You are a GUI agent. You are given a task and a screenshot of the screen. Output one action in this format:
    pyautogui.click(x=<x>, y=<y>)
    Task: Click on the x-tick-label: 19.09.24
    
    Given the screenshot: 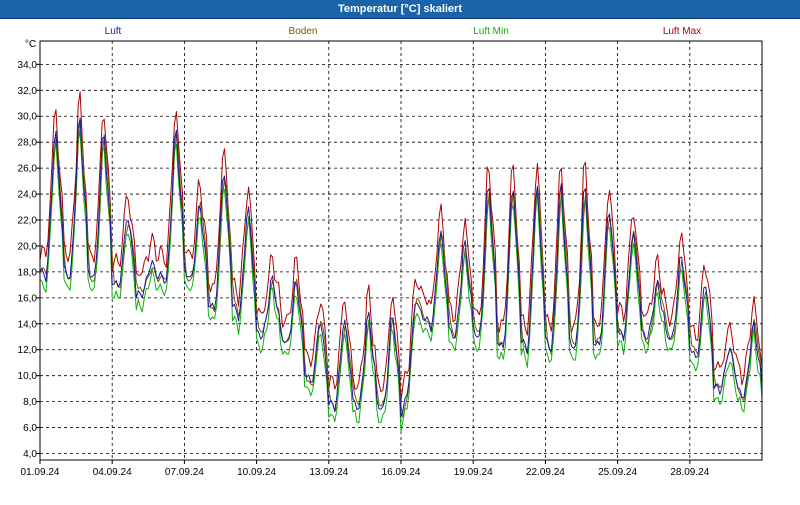 What is the action you would take?
    pyautogui.click(x=473, y=472)
    